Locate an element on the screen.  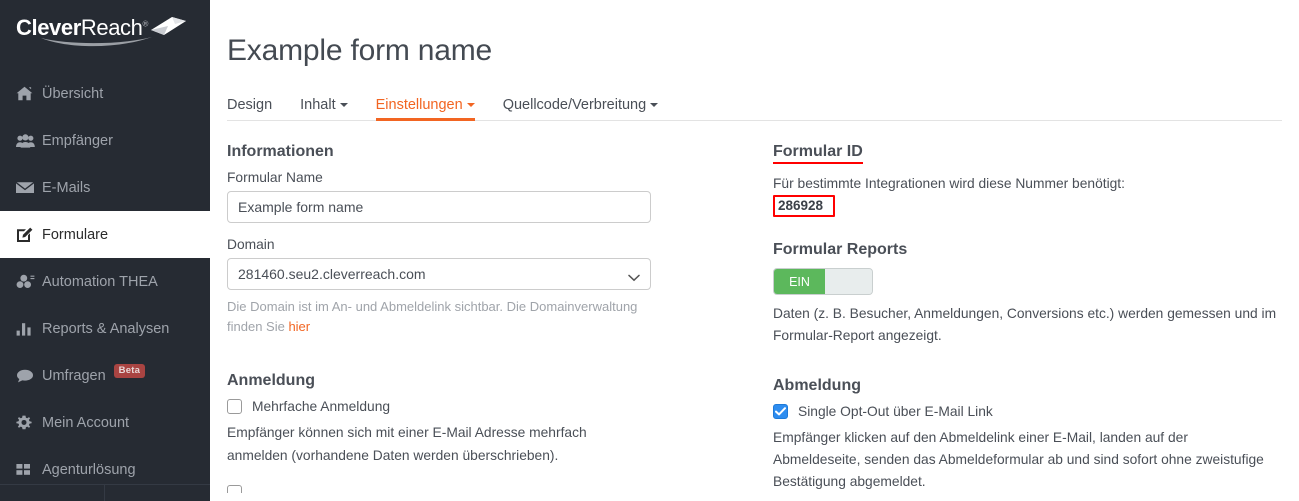
users-icon is located at coordinates (29, 140).